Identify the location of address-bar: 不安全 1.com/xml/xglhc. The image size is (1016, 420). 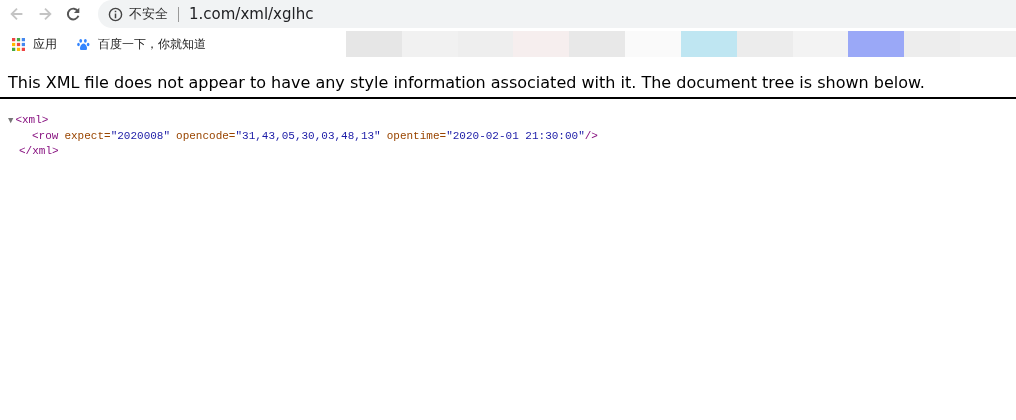
(557, 14).